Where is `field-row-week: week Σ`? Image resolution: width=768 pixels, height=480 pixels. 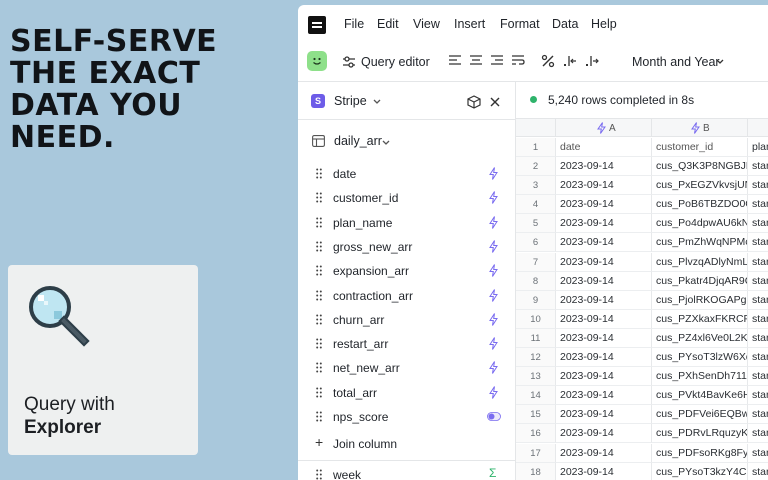 field-row-week: week Σ is located at coordinates (406, 471).